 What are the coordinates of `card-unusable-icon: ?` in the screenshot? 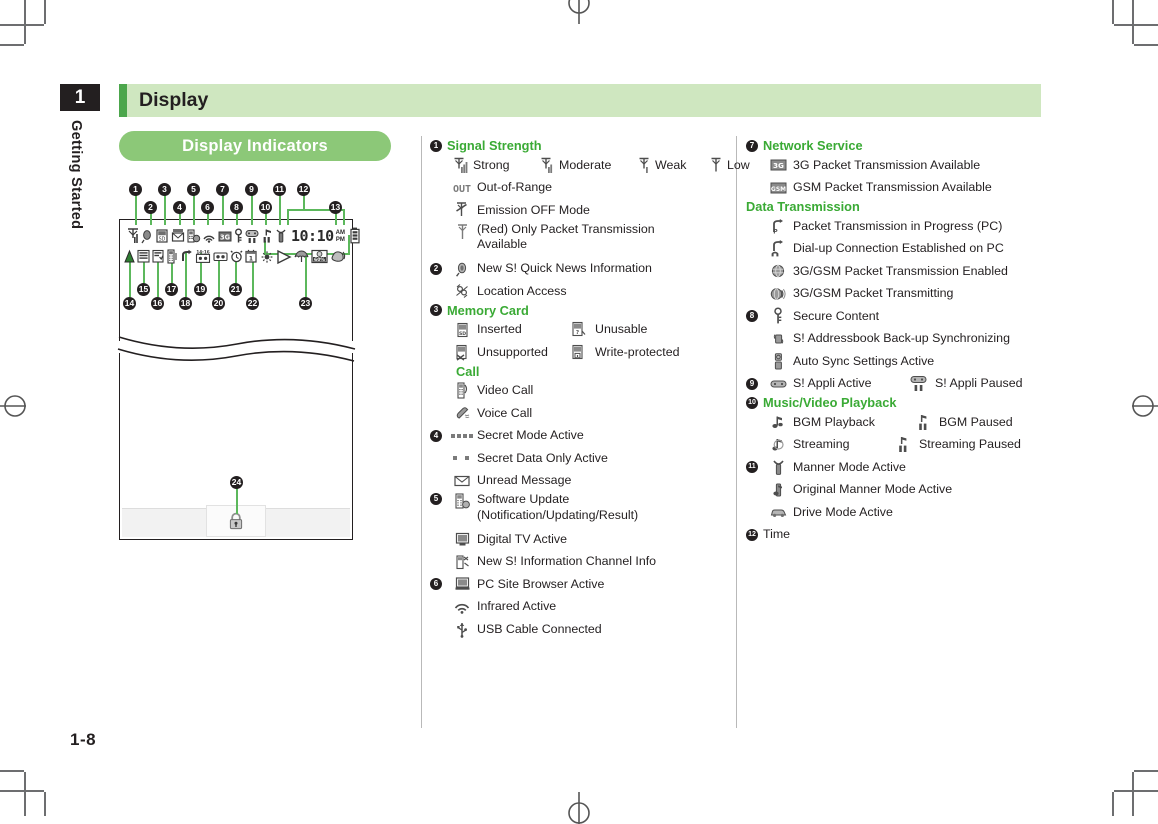 It's located at (578, 329).